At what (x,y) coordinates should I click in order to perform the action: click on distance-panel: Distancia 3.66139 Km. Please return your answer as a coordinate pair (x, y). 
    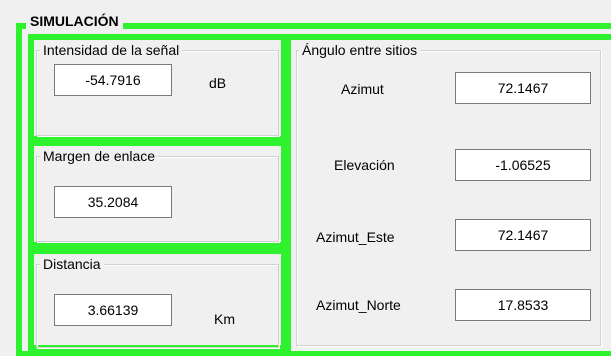
    Looking at the image, I should click on (157, 299).